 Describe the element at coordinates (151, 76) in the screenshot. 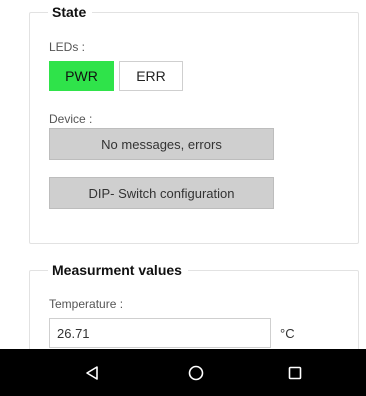

I see `led-err: ERR` at that location.